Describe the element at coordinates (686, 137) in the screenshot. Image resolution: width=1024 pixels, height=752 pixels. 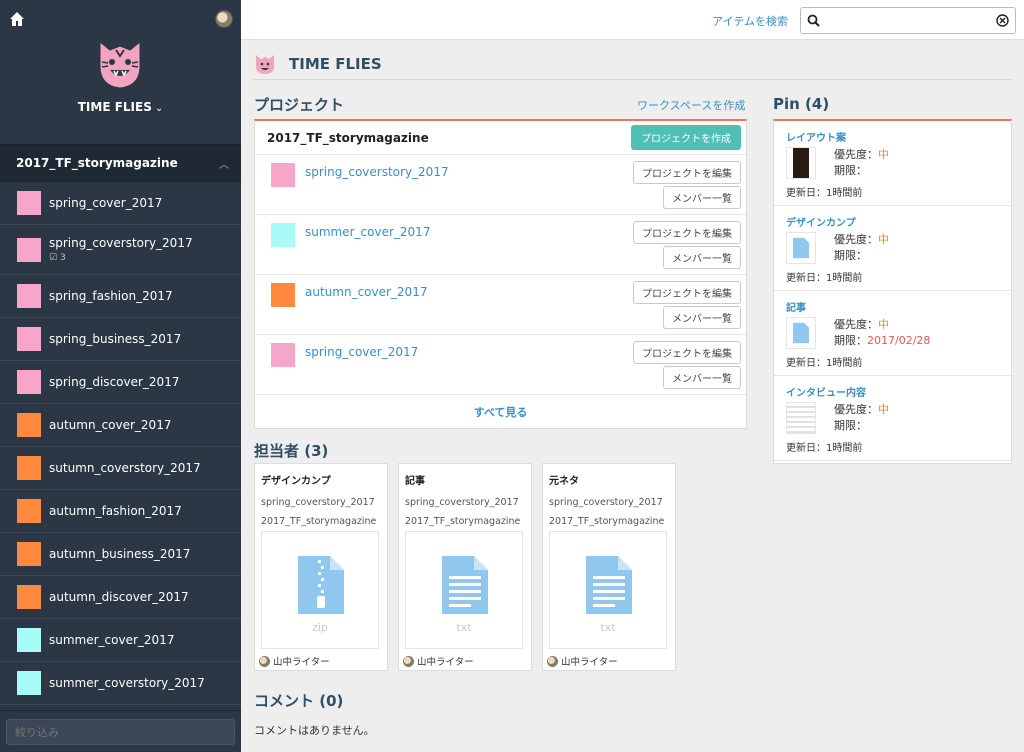
I see `create-project-button: プロジェクトを作成` at that location.